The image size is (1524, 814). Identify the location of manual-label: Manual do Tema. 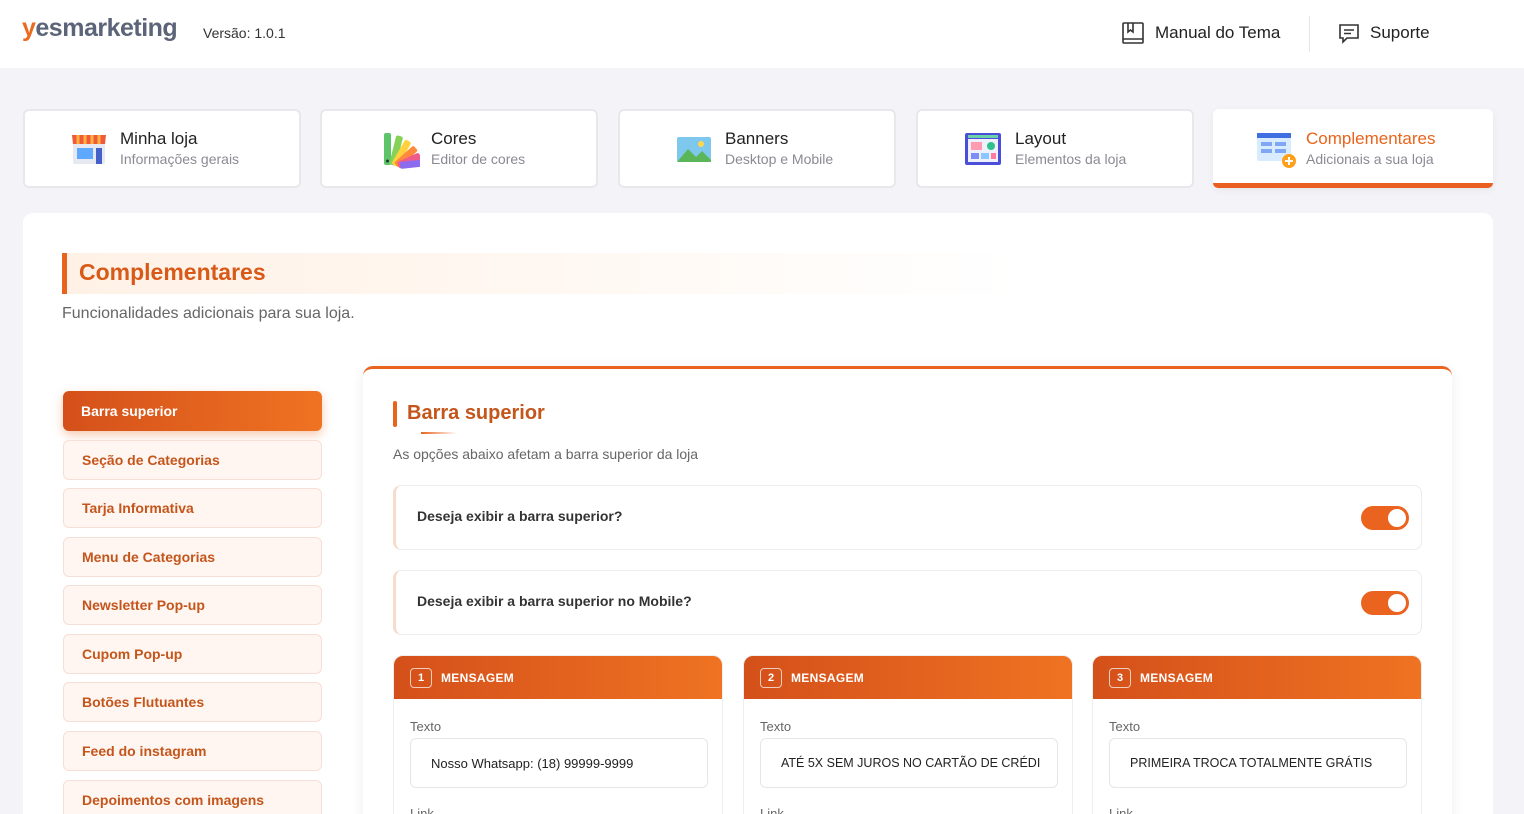
(1218, 32).